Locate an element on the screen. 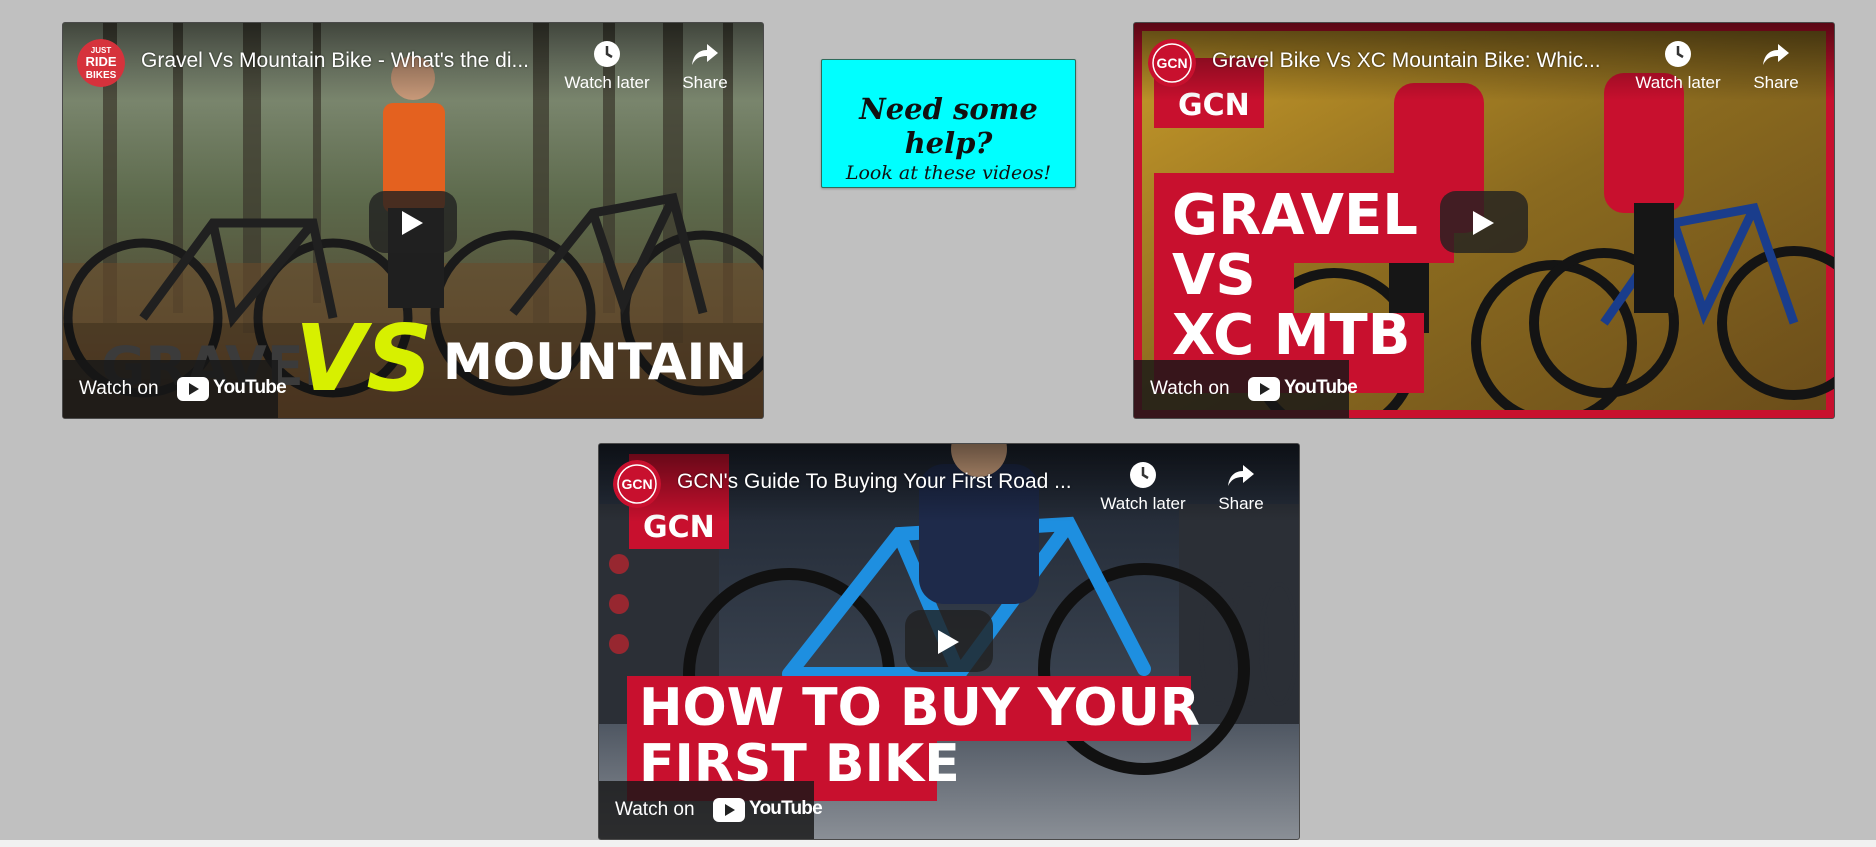 Image resolution: width=1876 pixels, height=847 pixels. channel-avatar-just-ride-bikes: JUST RIDE BIKES is located at coordinates (101, 63).